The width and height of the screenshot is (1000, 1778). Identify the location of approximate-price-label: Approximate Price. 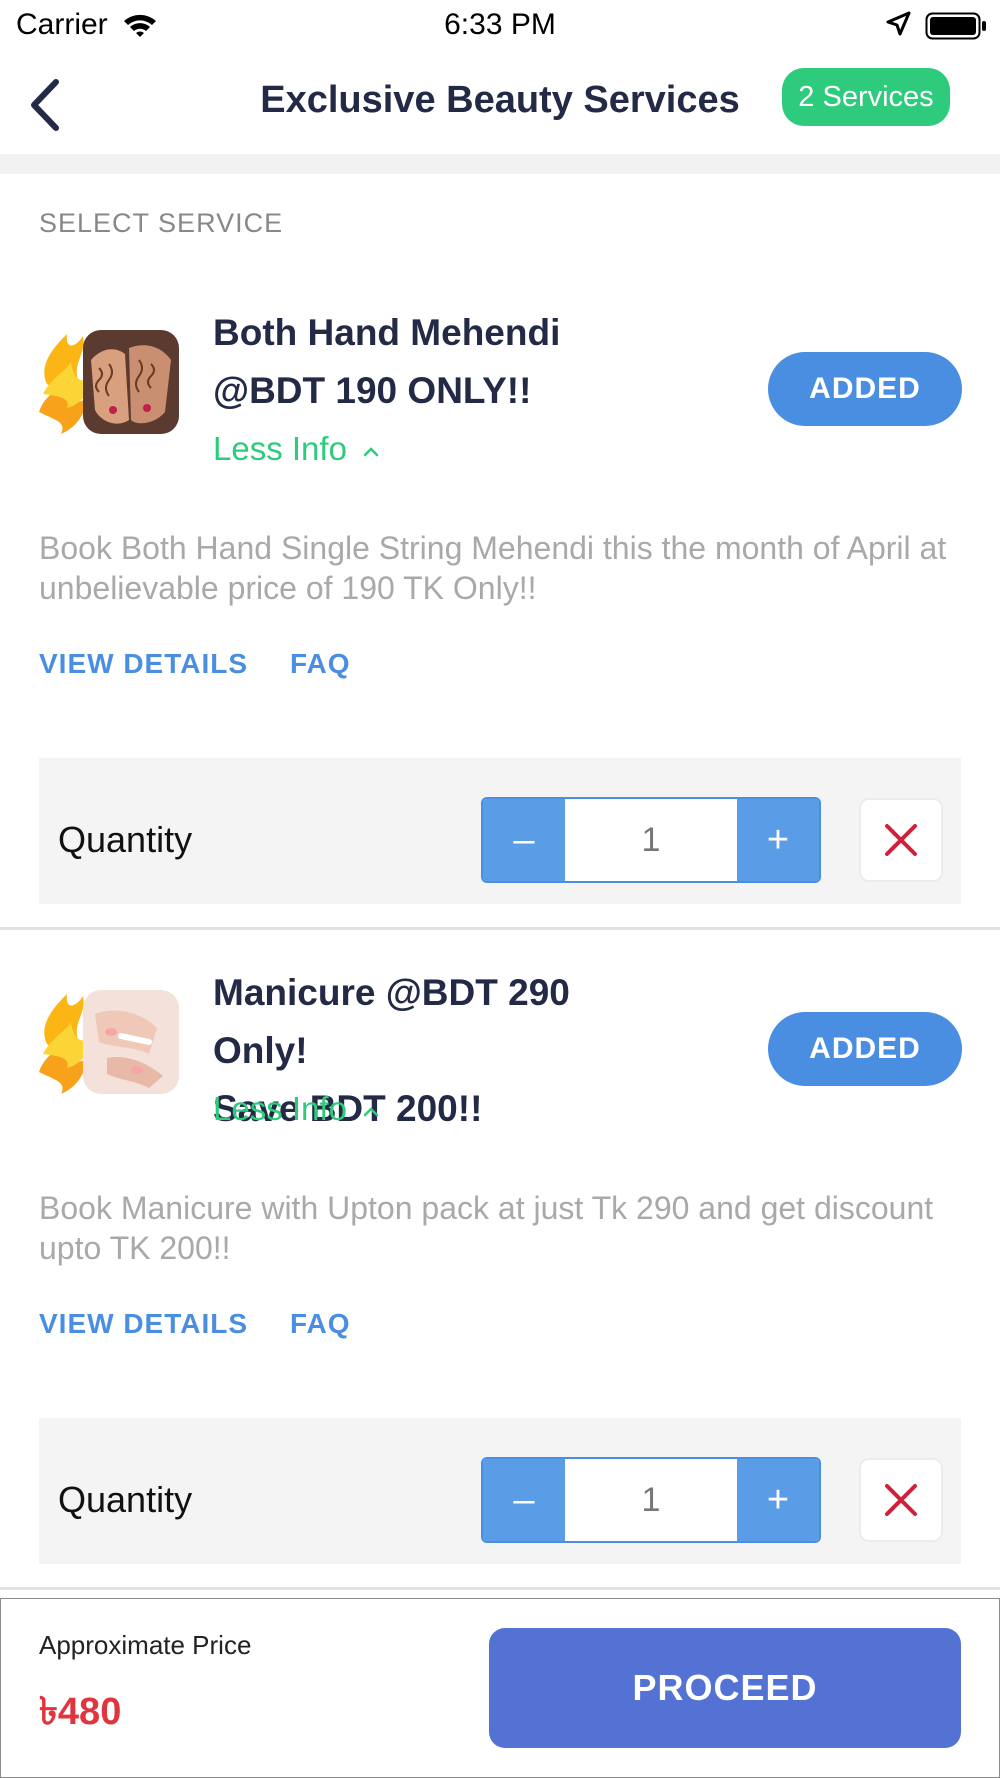
(145, 1645).